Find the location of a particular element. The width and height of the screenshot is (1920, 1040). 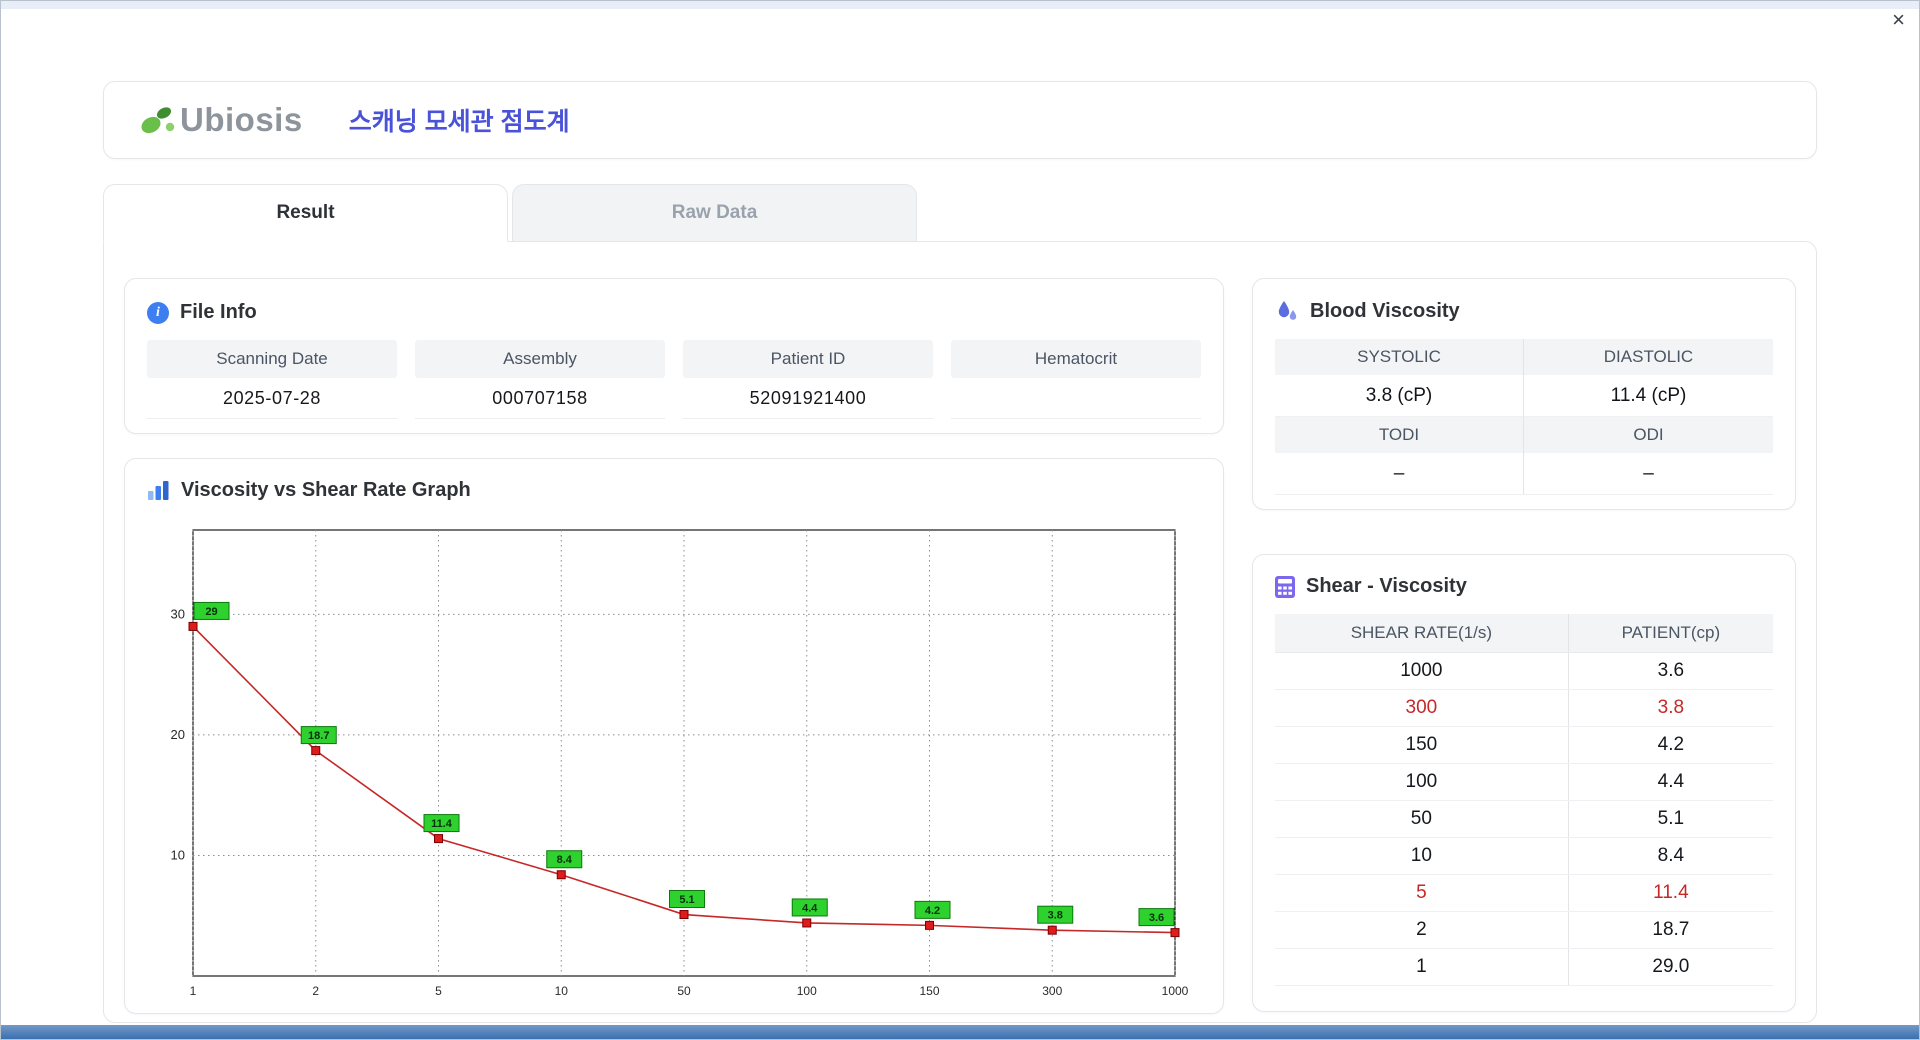

tab-bar: Result Raw Data is located at coordinates (960, 213).